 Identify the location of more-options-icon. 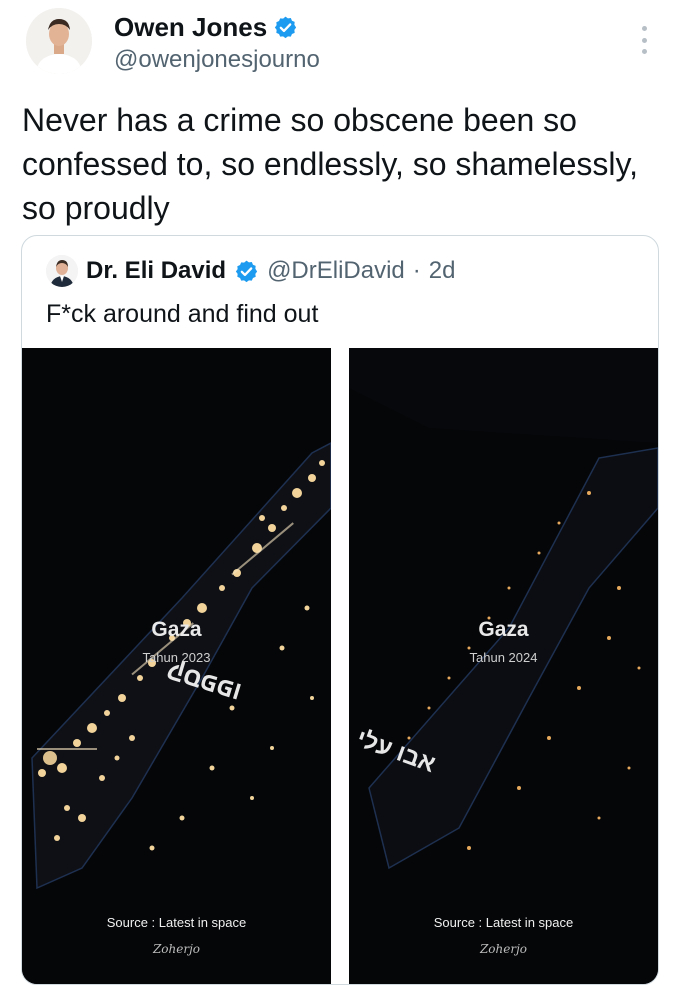
(644, 40).